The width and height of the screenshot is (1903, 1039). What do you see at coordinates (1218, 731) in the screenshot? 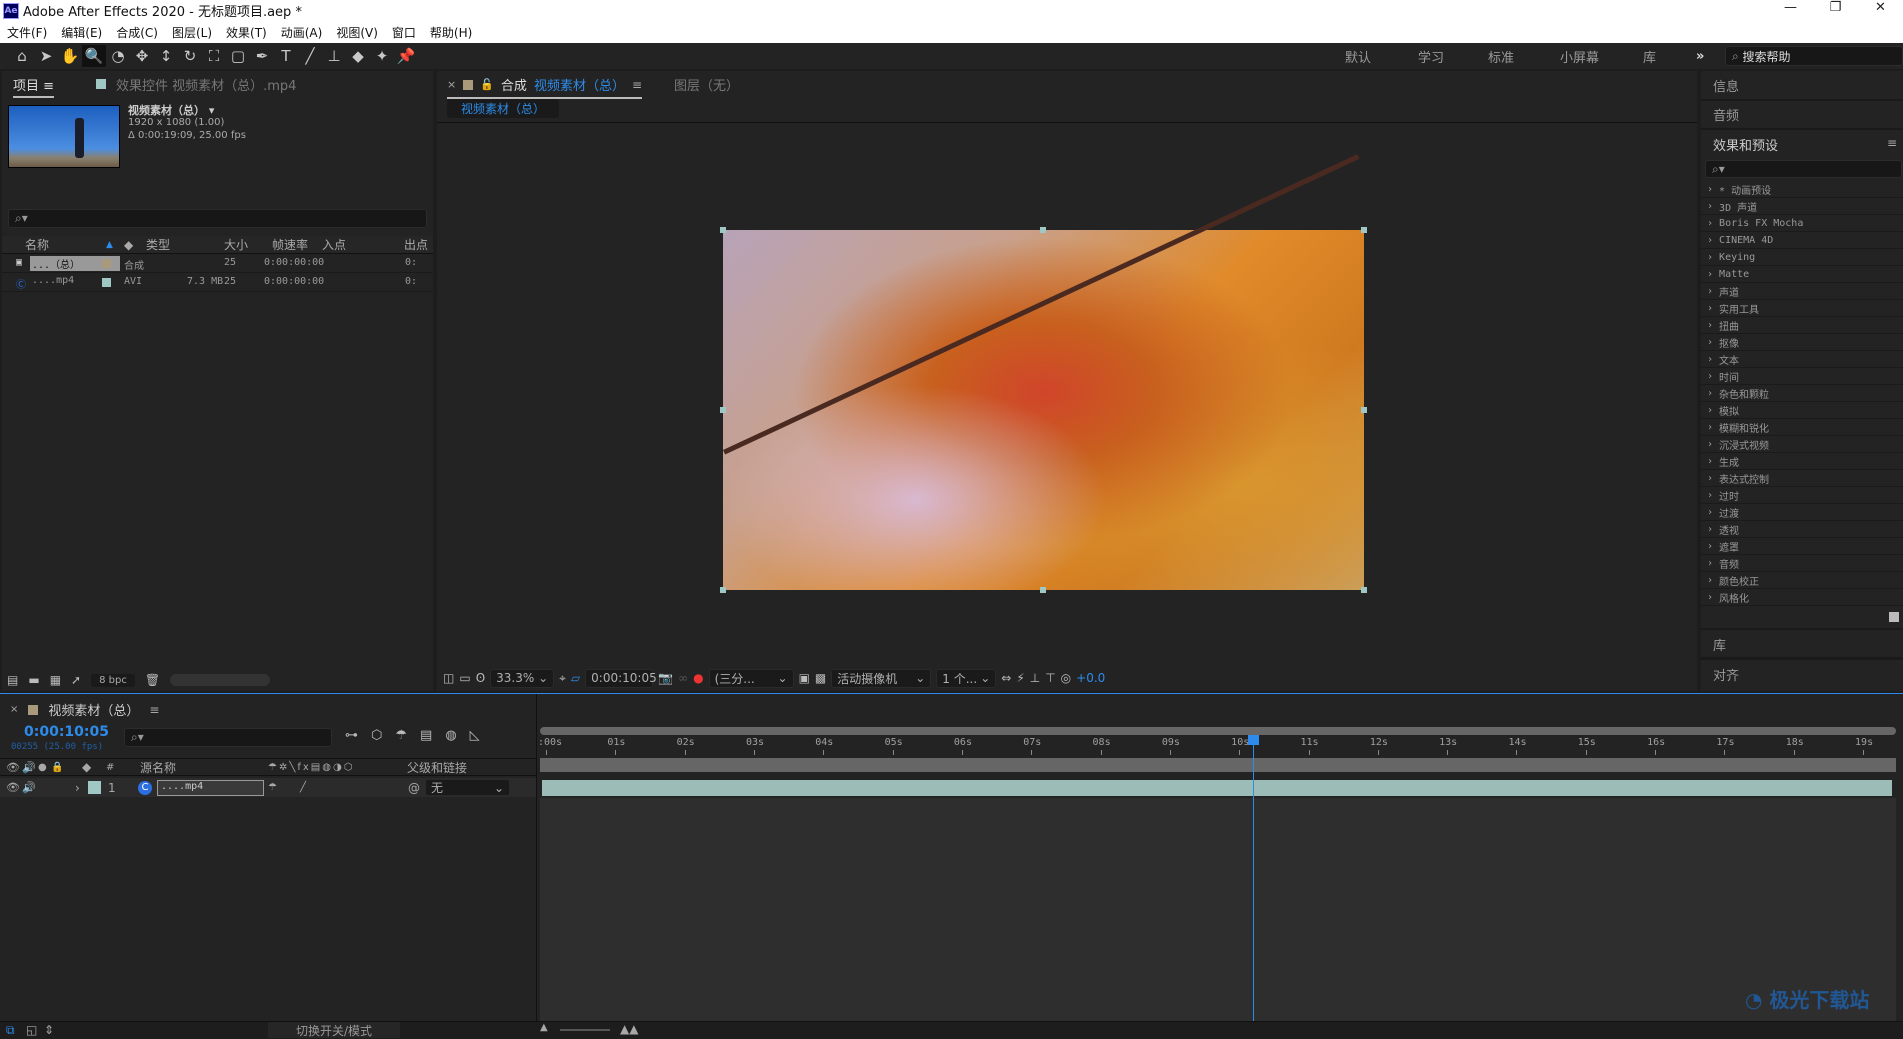
I see `time-navigator-bar` at bounding box center [1218, 731].